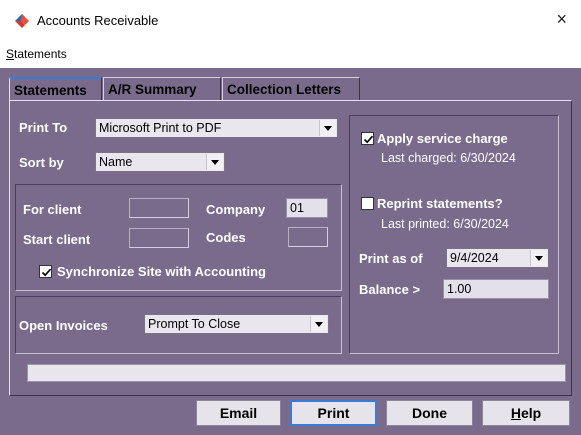 The image size is (581, 435). I want to click on start-client-label: Start client, so click(57, 239).